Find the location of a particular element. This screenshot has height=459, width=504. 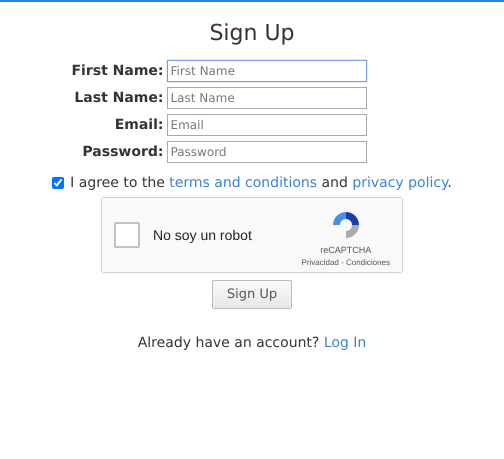

input-field: Password is located at coordinates (266, 152).